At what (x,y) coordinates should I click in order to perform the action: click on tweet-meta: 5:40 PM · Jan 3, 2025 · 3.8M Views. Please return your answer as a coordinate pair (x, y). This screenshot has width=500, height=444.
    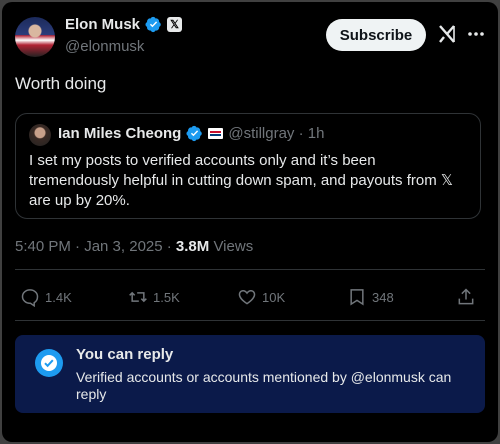
    Looking at the image, I should click on (134, 246).